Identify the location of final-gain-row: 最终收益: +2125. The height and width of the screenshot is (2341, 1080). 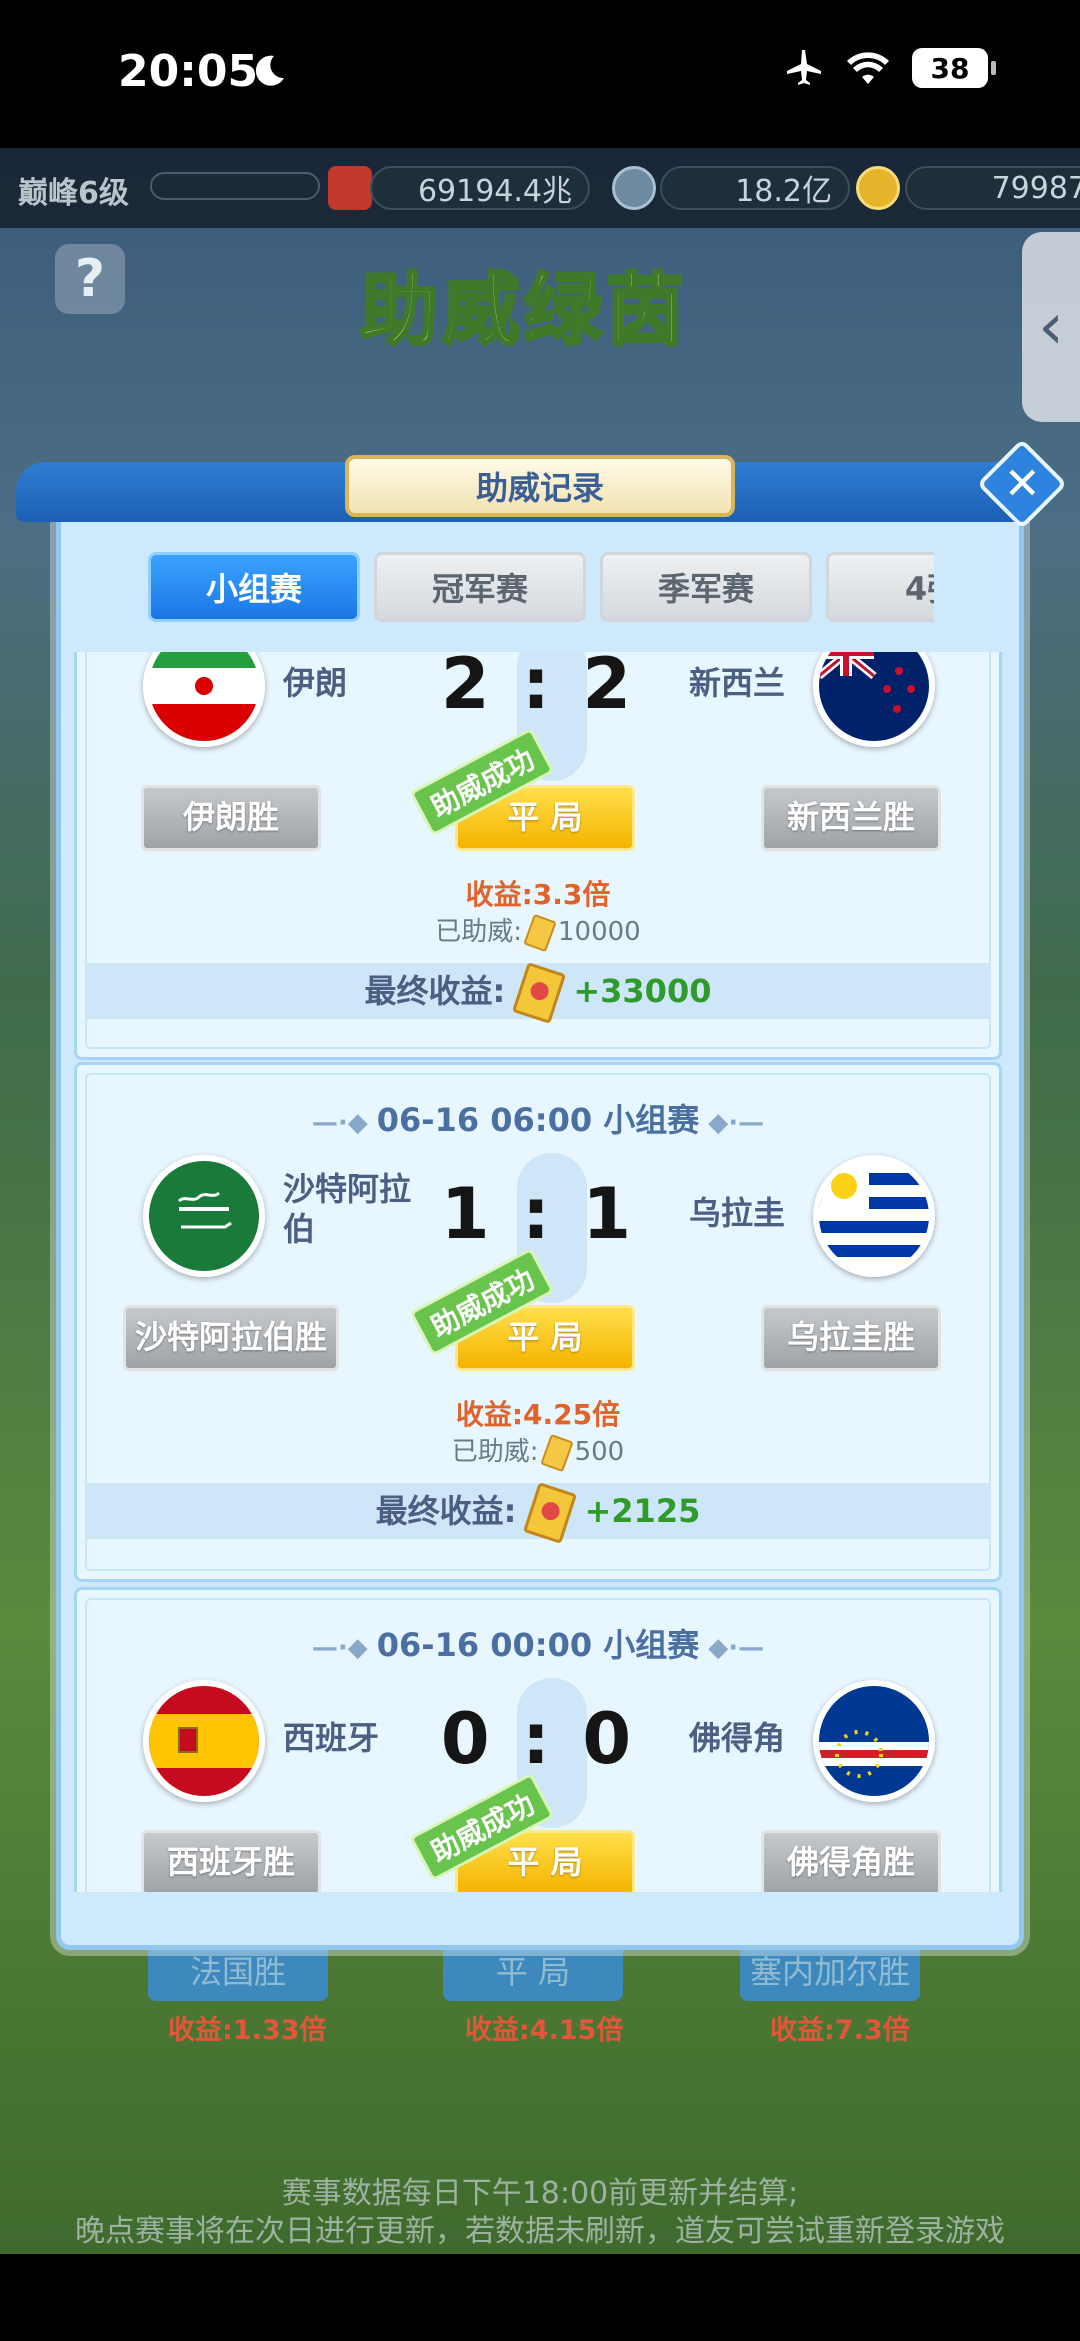
(538, 1513).